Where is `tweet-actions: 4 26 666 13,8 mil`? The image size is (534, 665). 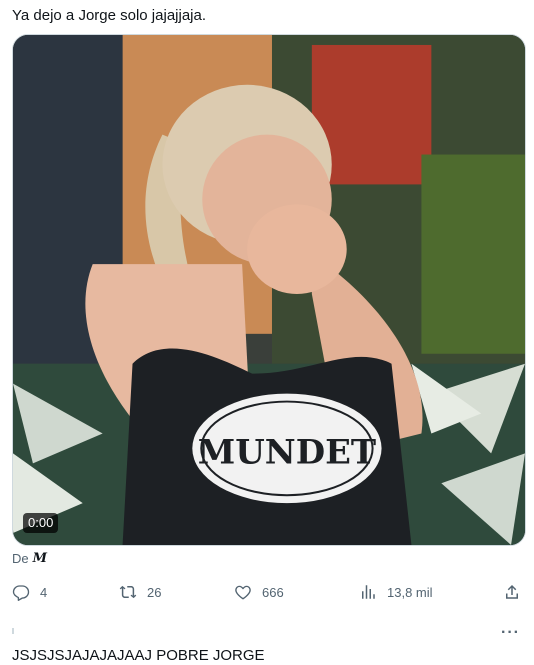
tweet-actions: 4 26 666 13,8 mil is located at coordinates (269, 592).